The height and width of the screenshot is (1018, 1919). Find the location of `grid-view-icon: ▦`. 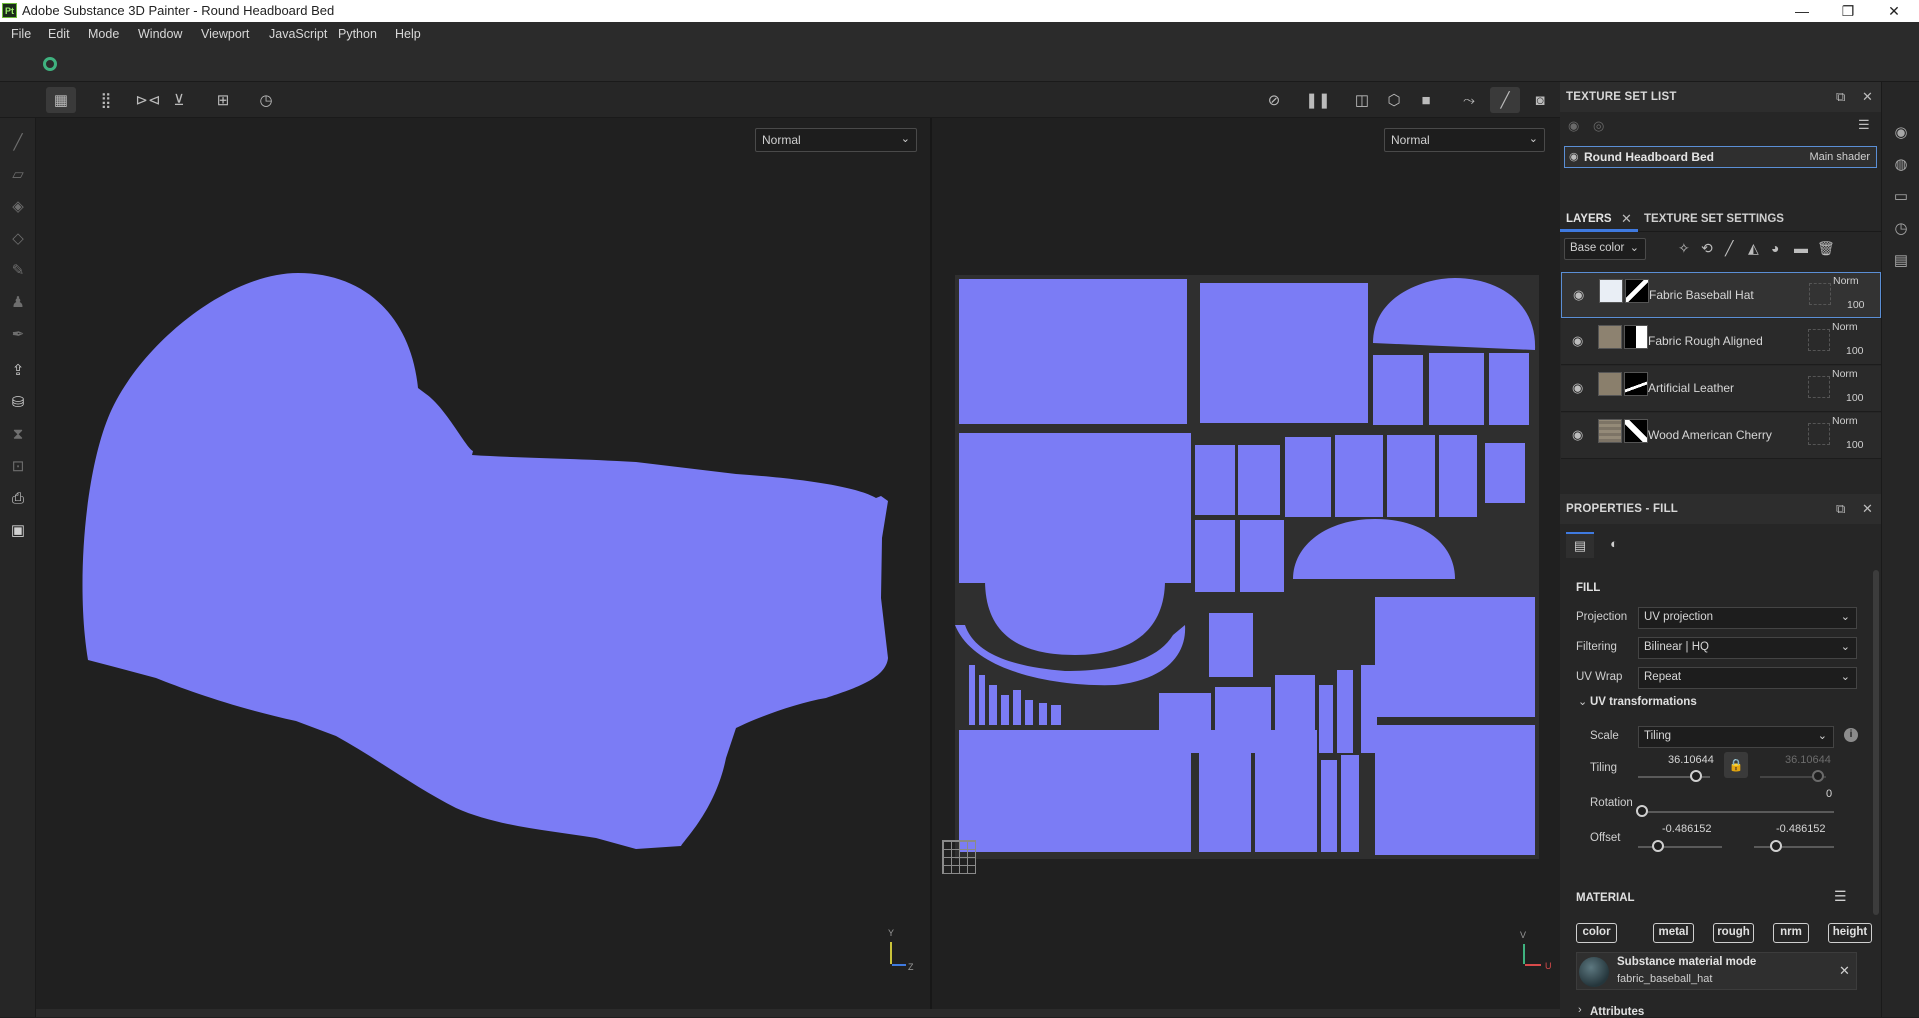

grid-view-icon: ▦ is located at coordinates (61, 100).